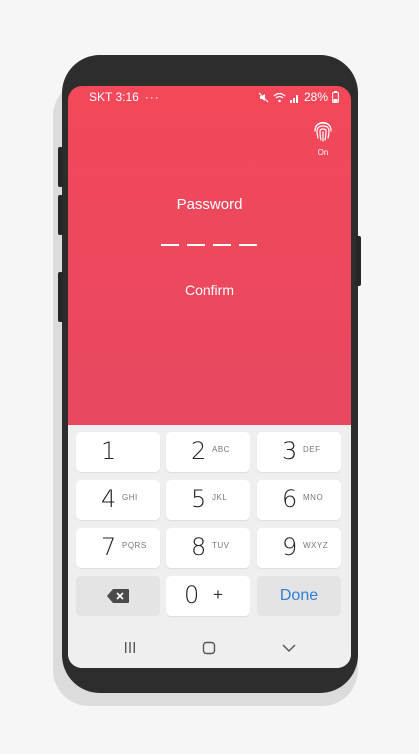 Image resolution: width=419 pixels, height=754 pixels. I want to click on more-notifications-dots: ···, so click(152, 97).